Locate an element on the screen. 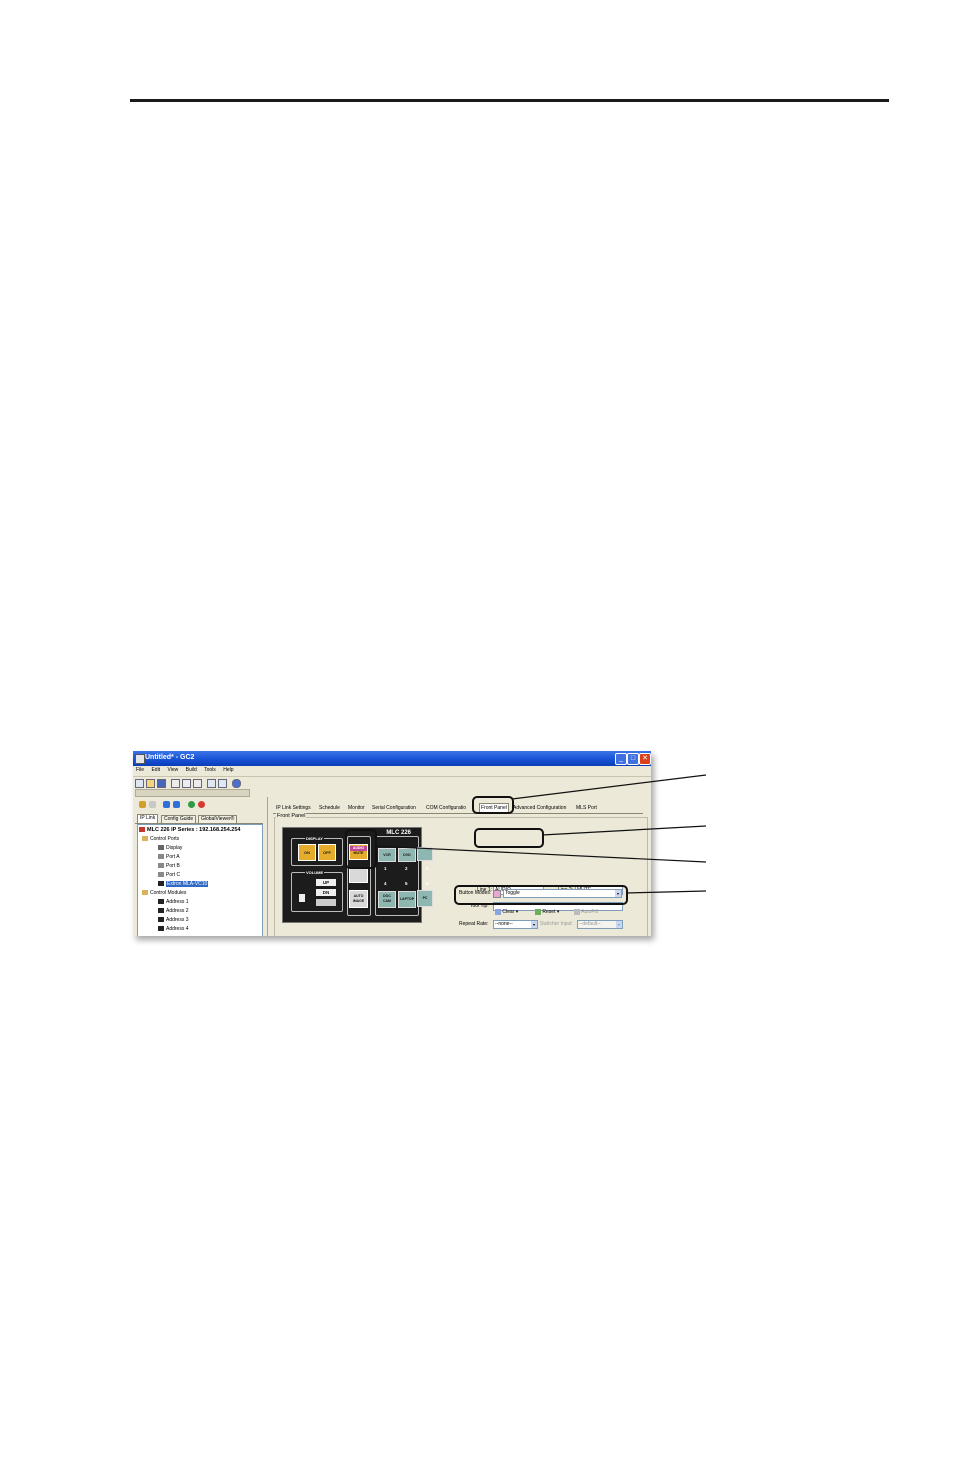  leader-line-line1 is located at coordinates (624, 830).